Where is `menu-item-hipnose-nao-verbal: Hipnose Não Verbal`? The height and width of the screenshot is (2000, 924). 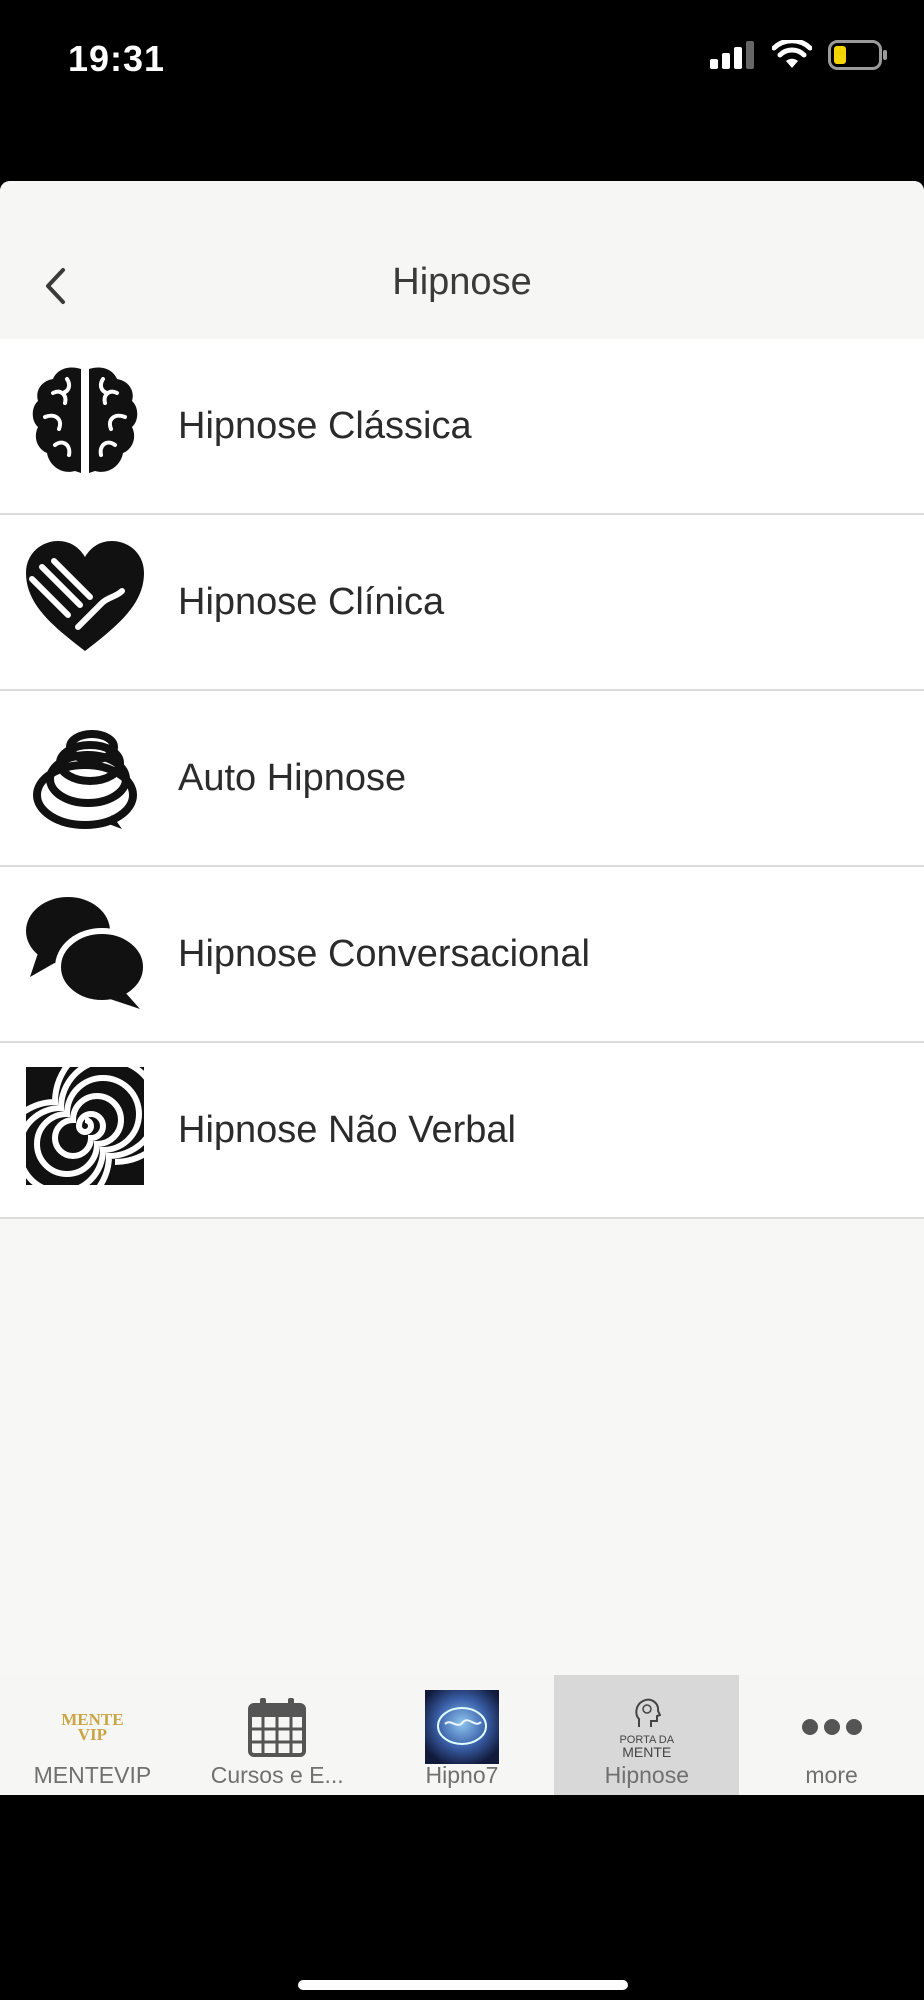
menu-item-hipnose-nao-verbal: Hipnose Não Verbal is located at coordinates (462, 1131).